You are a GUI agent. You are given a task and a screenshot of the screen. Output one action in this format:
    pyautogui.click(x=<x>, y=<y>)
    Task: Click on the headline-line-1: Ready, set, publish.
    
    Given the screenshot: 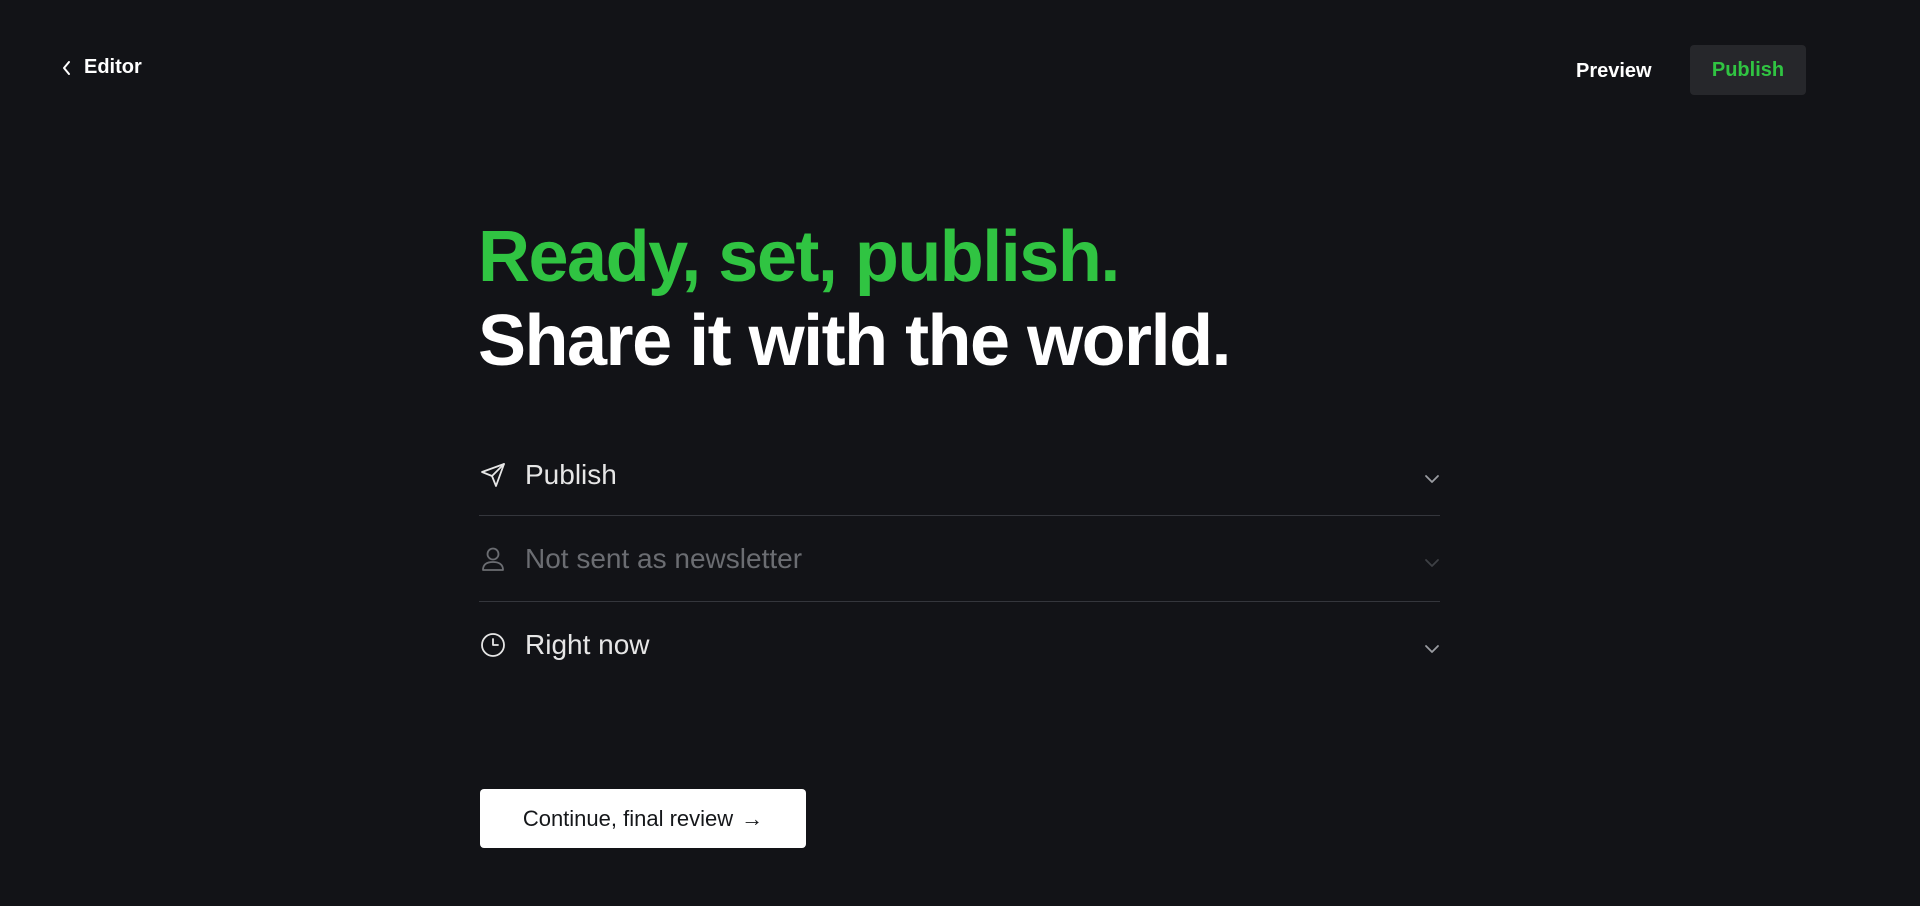 What is the action you would take?
    pyautogui.click(x=799, y=257)
    